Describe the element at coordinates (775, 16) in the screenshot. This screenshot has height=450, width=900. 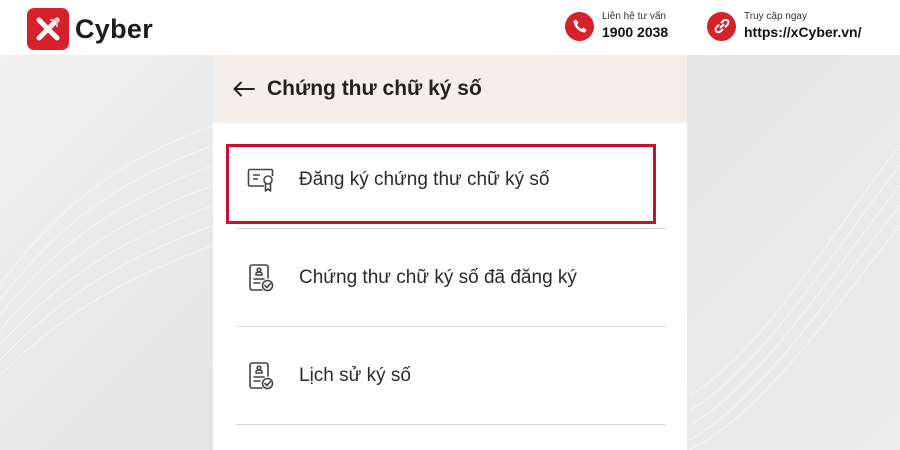
I see `website-label: Truy cập ngay` at that location.